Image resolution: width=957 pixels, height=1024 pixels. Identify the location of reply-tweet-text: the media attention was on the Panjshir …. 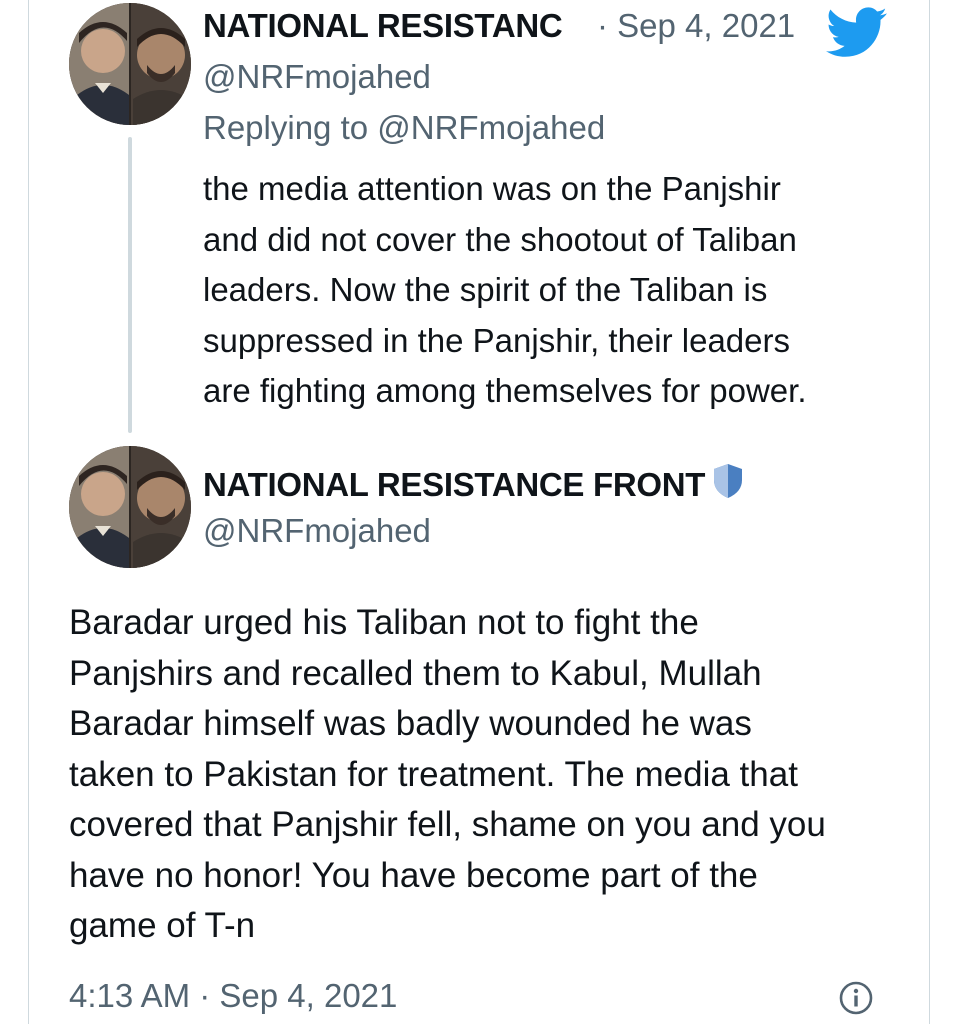
(505, 289).